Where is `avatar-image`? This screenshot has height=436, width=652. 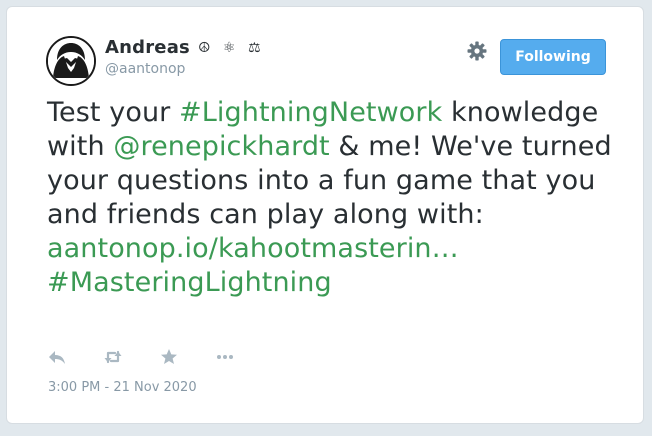 avatar-image is located at coordinates (71, 61).